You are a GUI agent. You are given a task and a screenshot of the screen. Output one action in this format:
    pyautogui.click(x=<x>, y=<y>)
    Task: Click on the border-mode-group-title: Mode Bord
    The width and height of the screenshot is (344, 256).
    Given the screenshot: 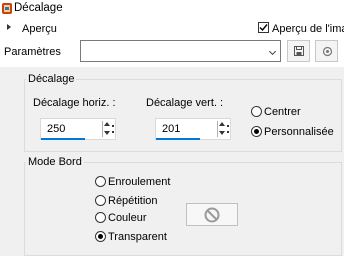 What is the action you would take?
    pyautogui.click(x=55, y=162)
    